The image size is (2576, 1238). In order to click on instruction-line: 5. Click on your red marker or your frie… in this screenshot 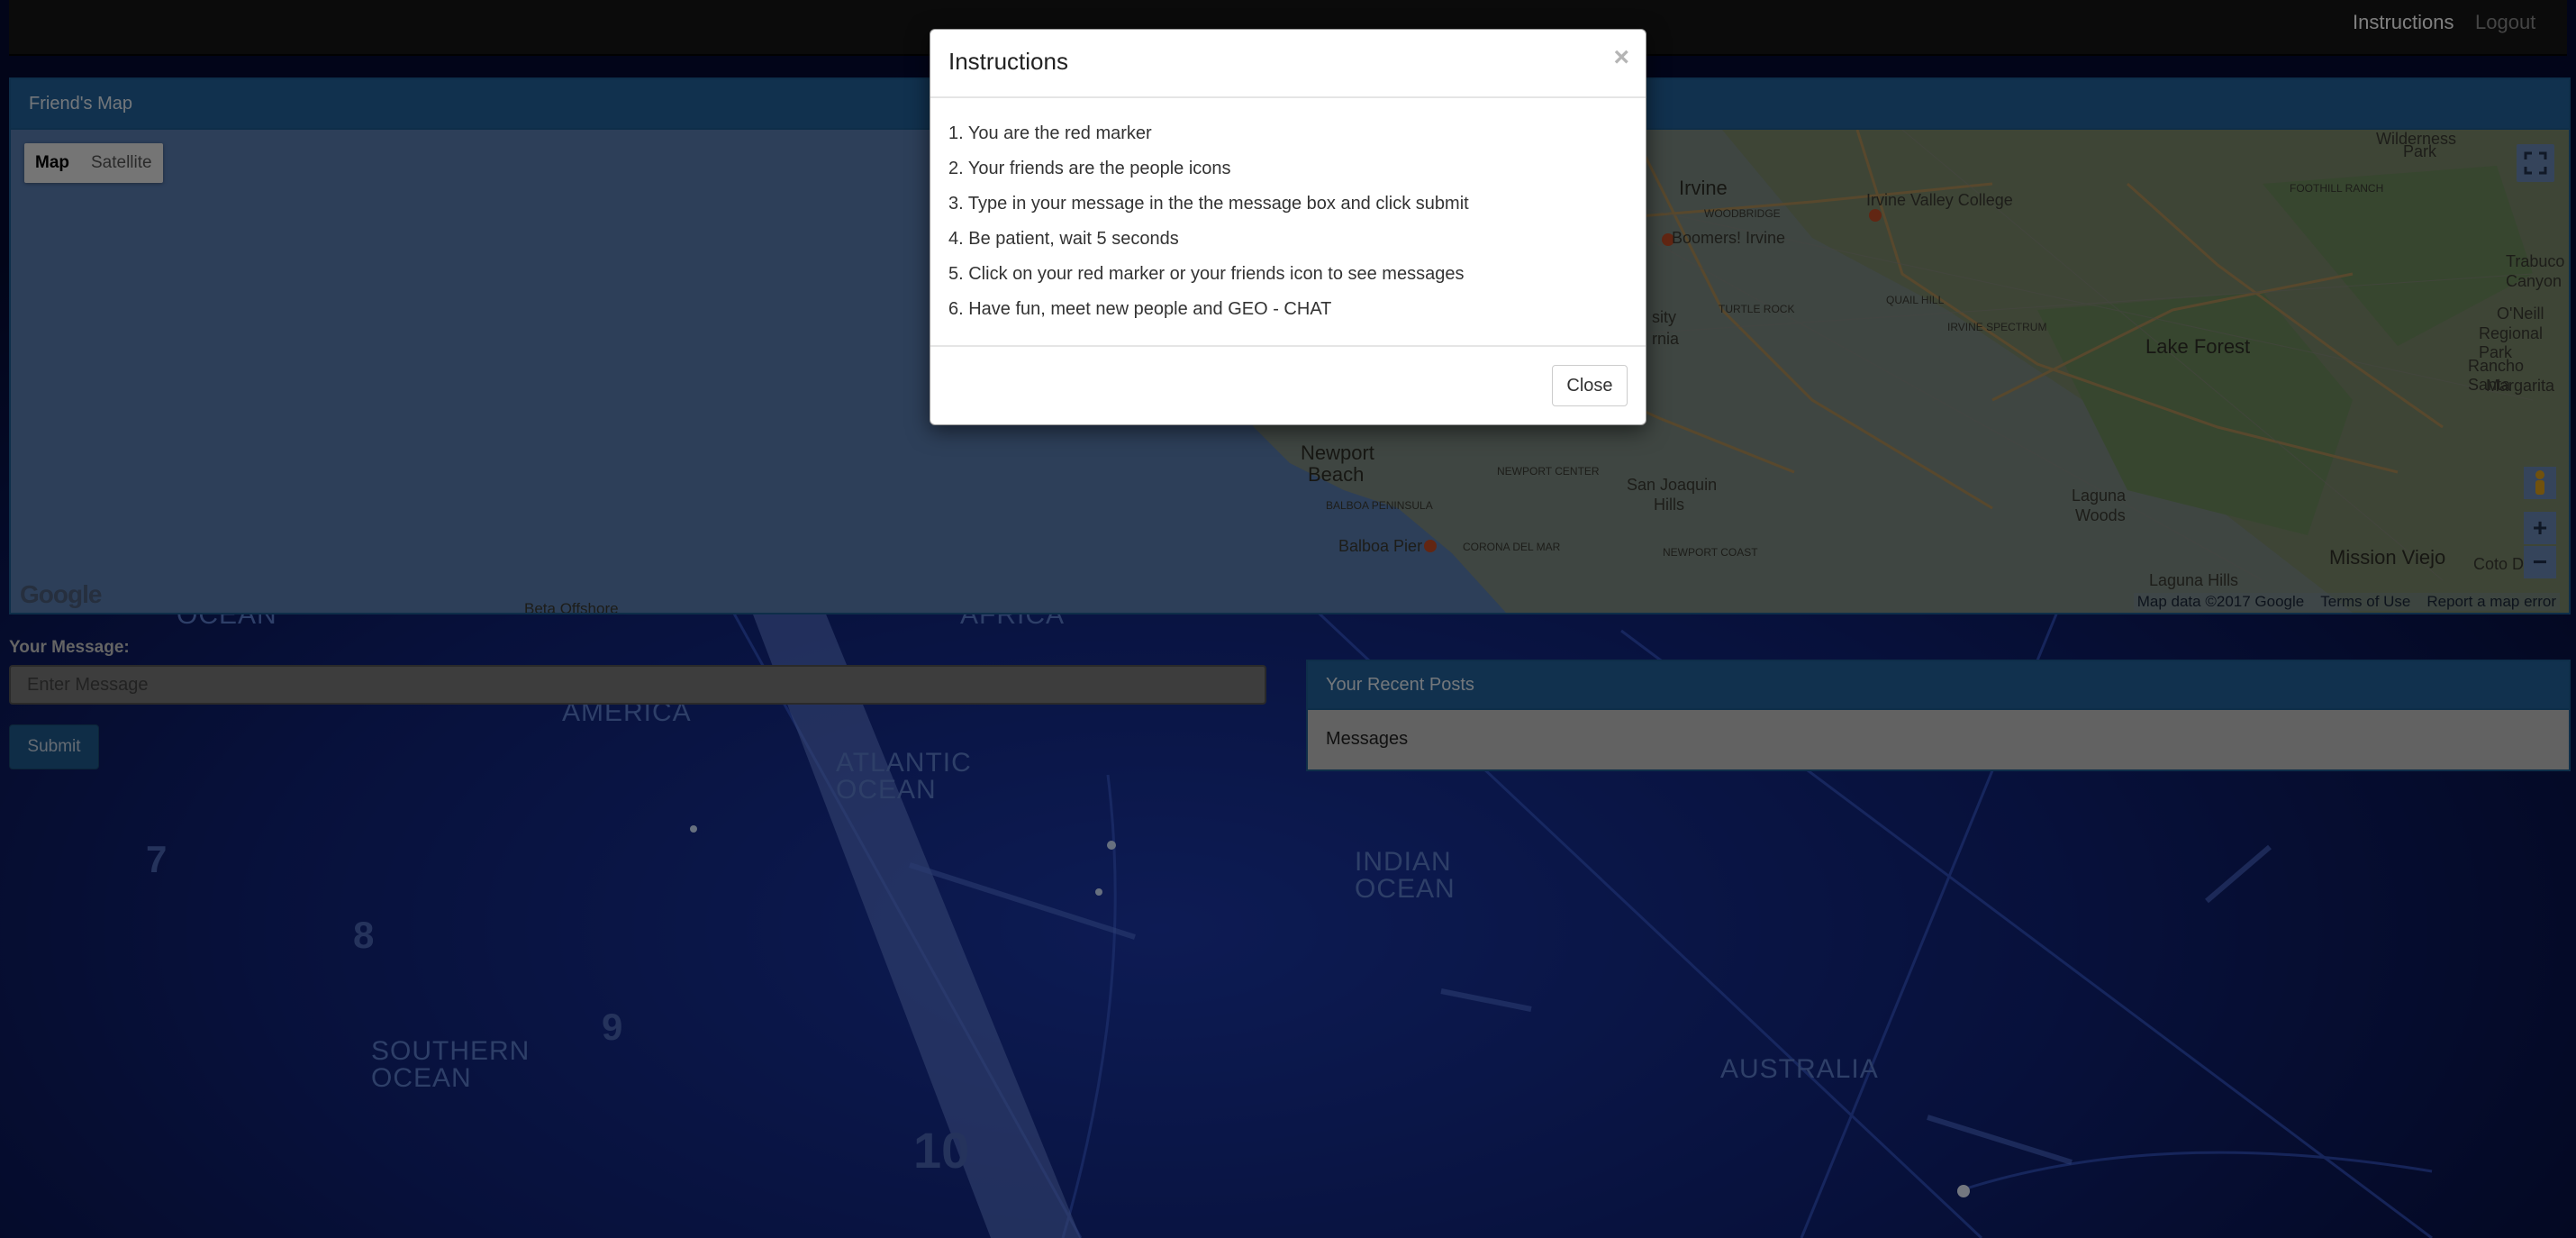, I will do `click(1206, 274)`.